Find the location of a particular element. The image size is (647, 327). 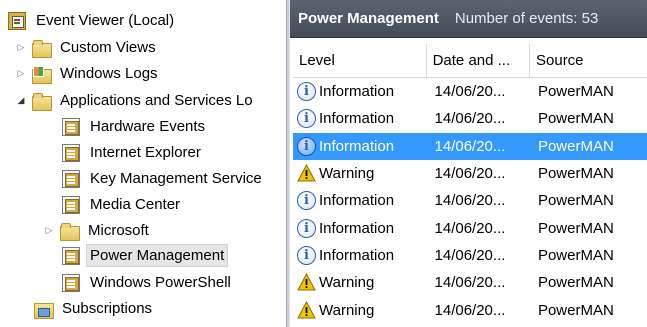

tree-node-applications-and-services: ◢ Applications and Services Lo is located at coordinates (135, 100).